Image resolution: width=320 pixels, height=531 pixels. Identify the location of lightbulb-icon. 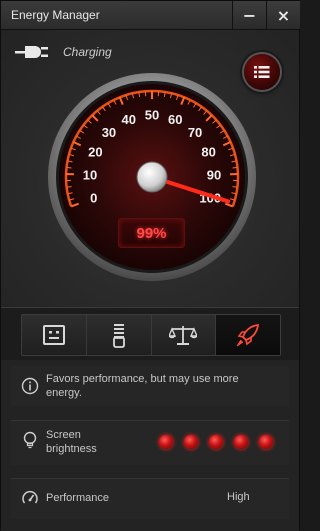
(30, 440).